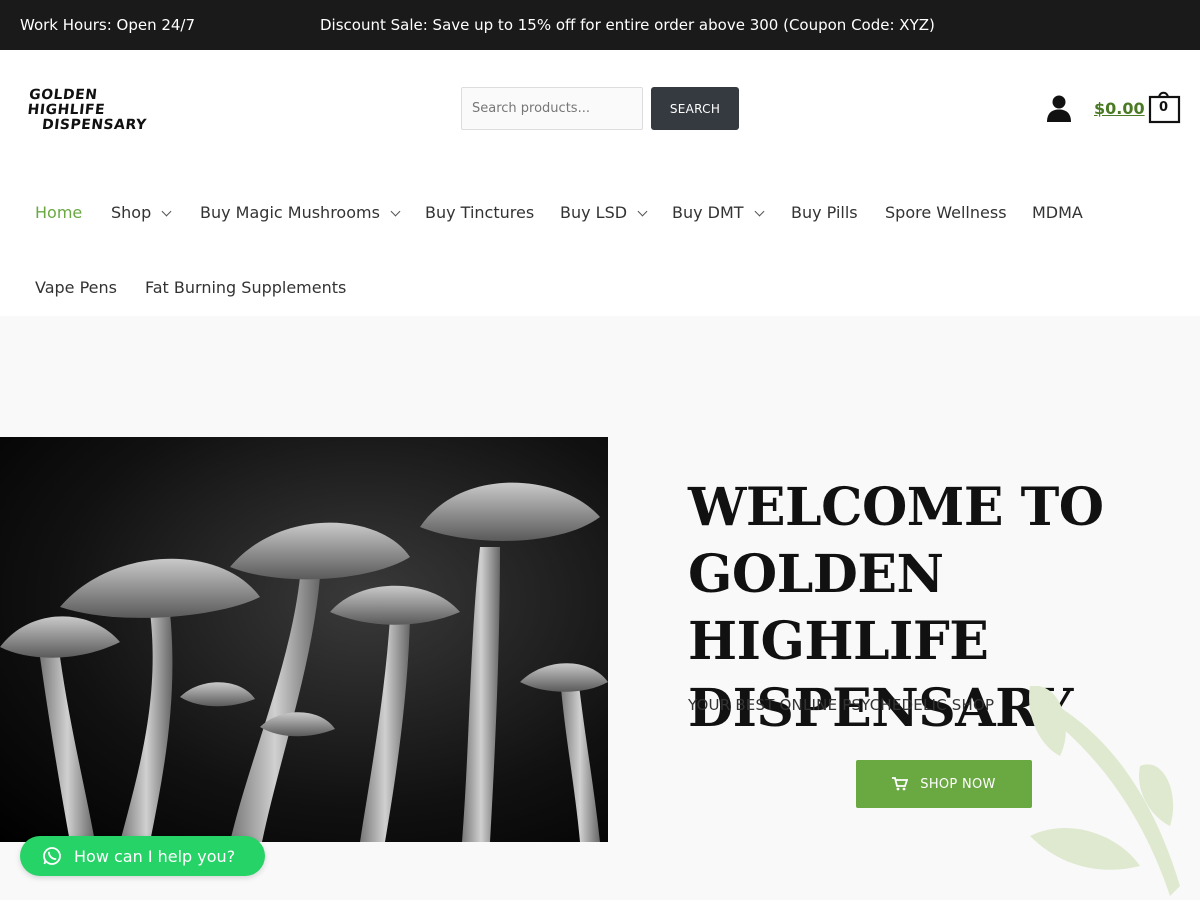 The width and height of the screenshot is (1200, 900). What do you see at coordinates (52, 856) in the screenshot?
I see `whatsapp-icon` at bounding box center [52, 856].